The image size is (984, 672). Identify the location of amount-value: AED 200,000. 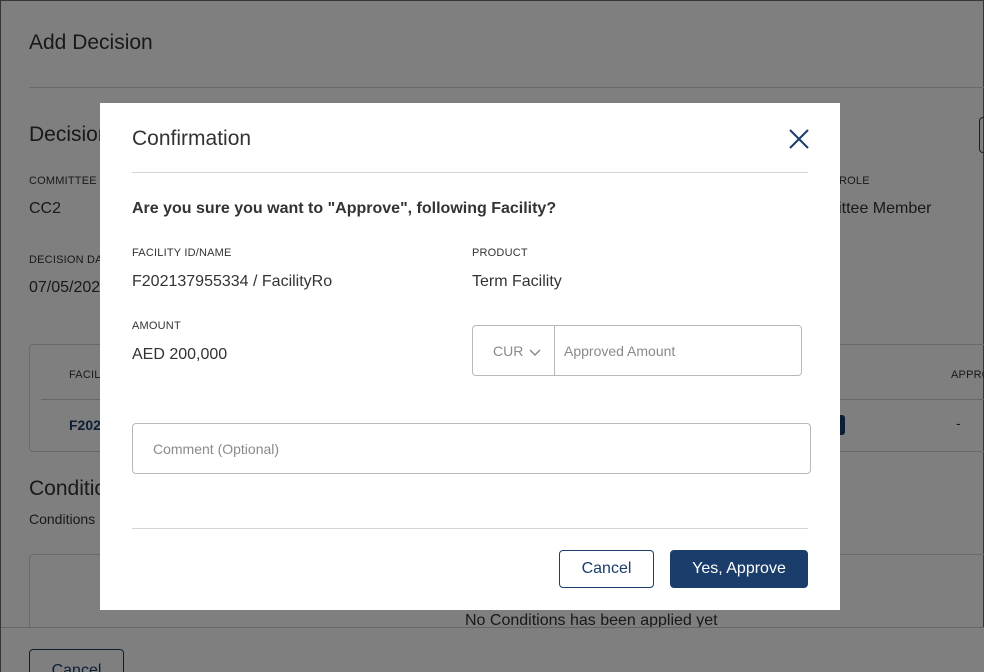
(180, 354).